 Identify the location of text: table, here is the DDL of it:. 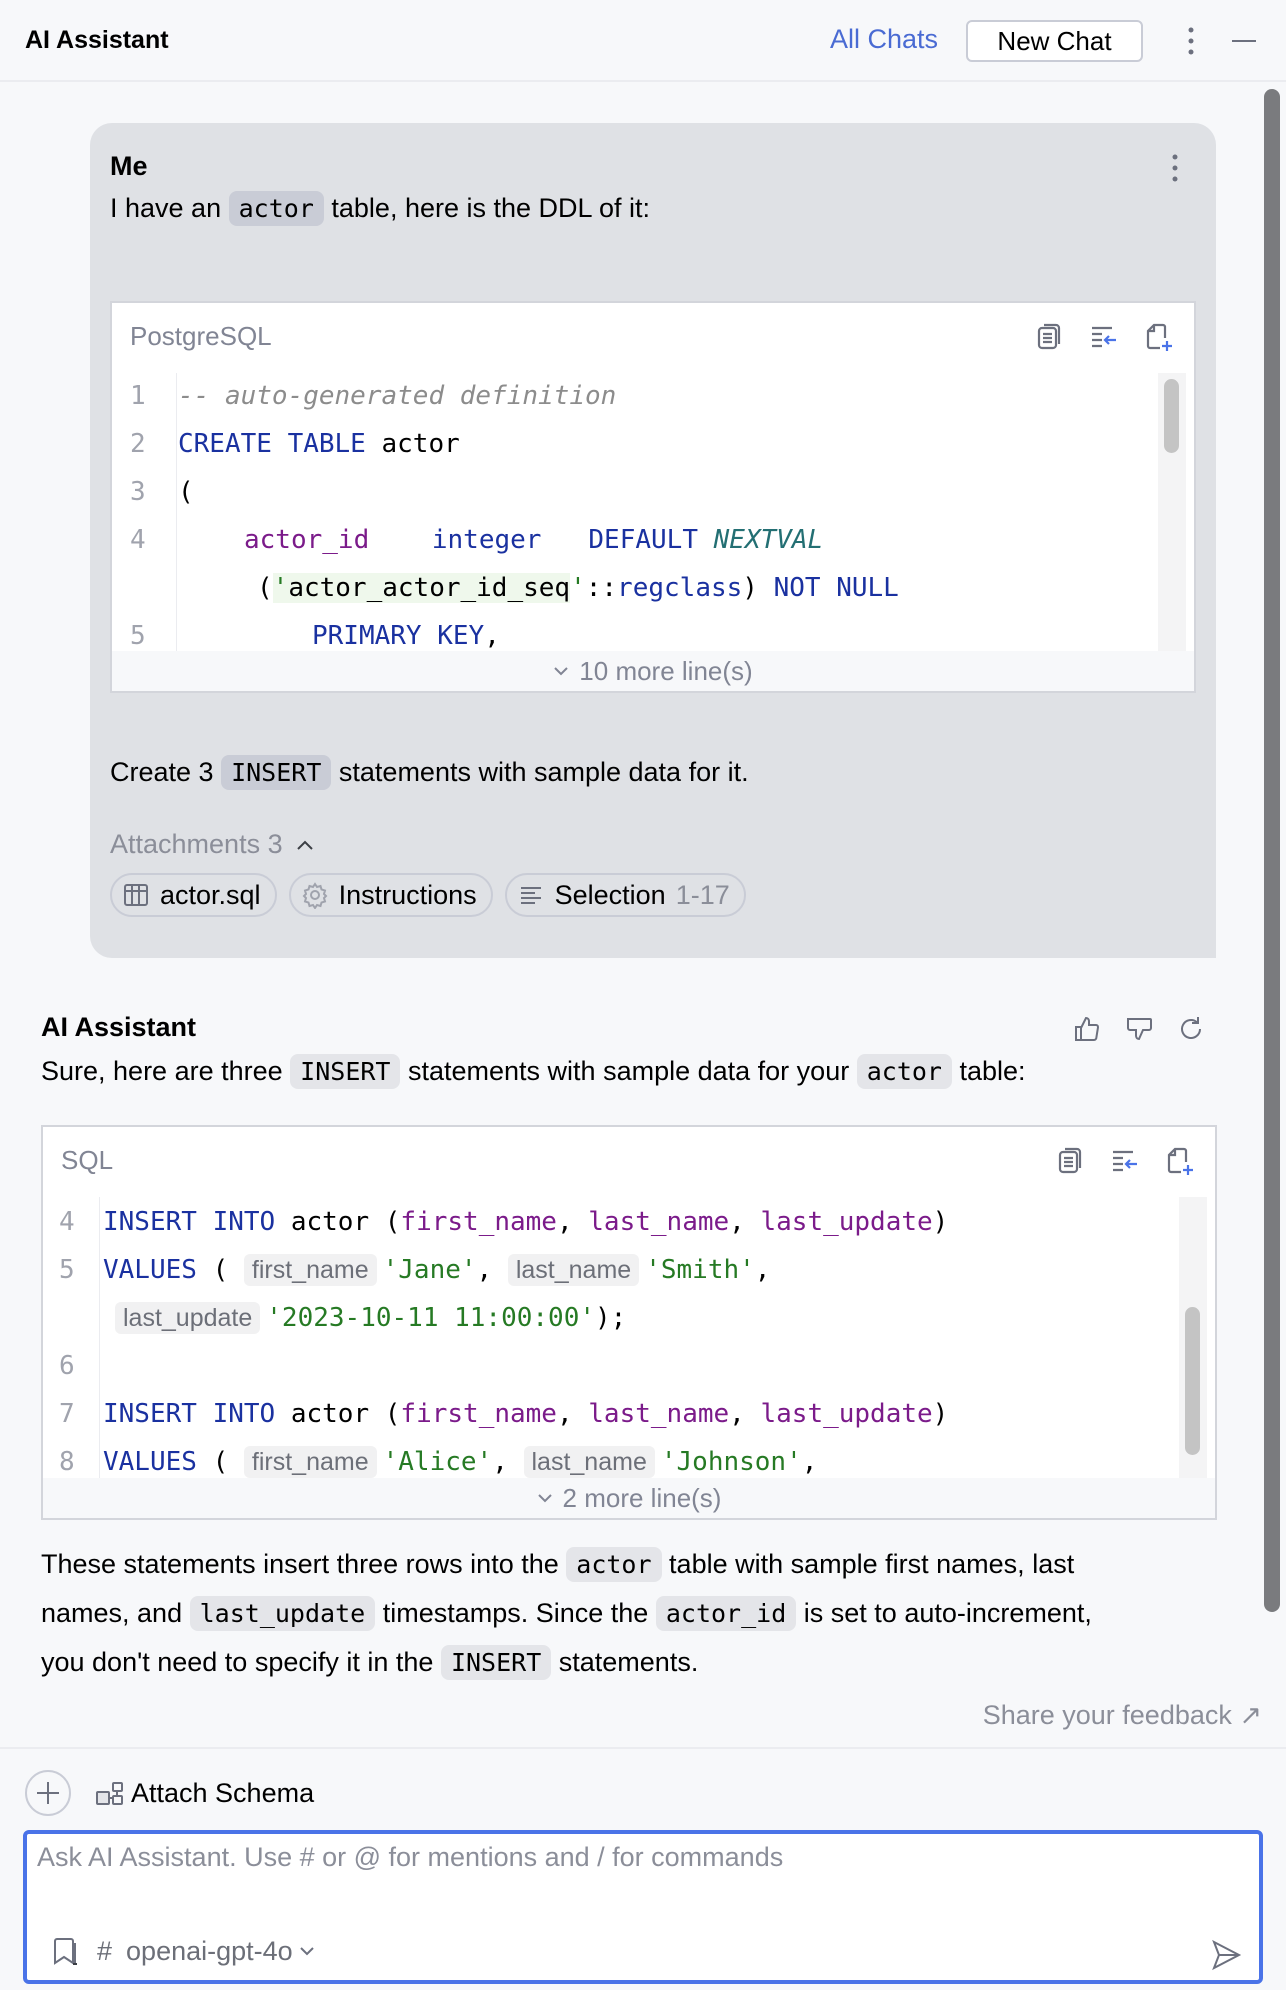
(491, 208).